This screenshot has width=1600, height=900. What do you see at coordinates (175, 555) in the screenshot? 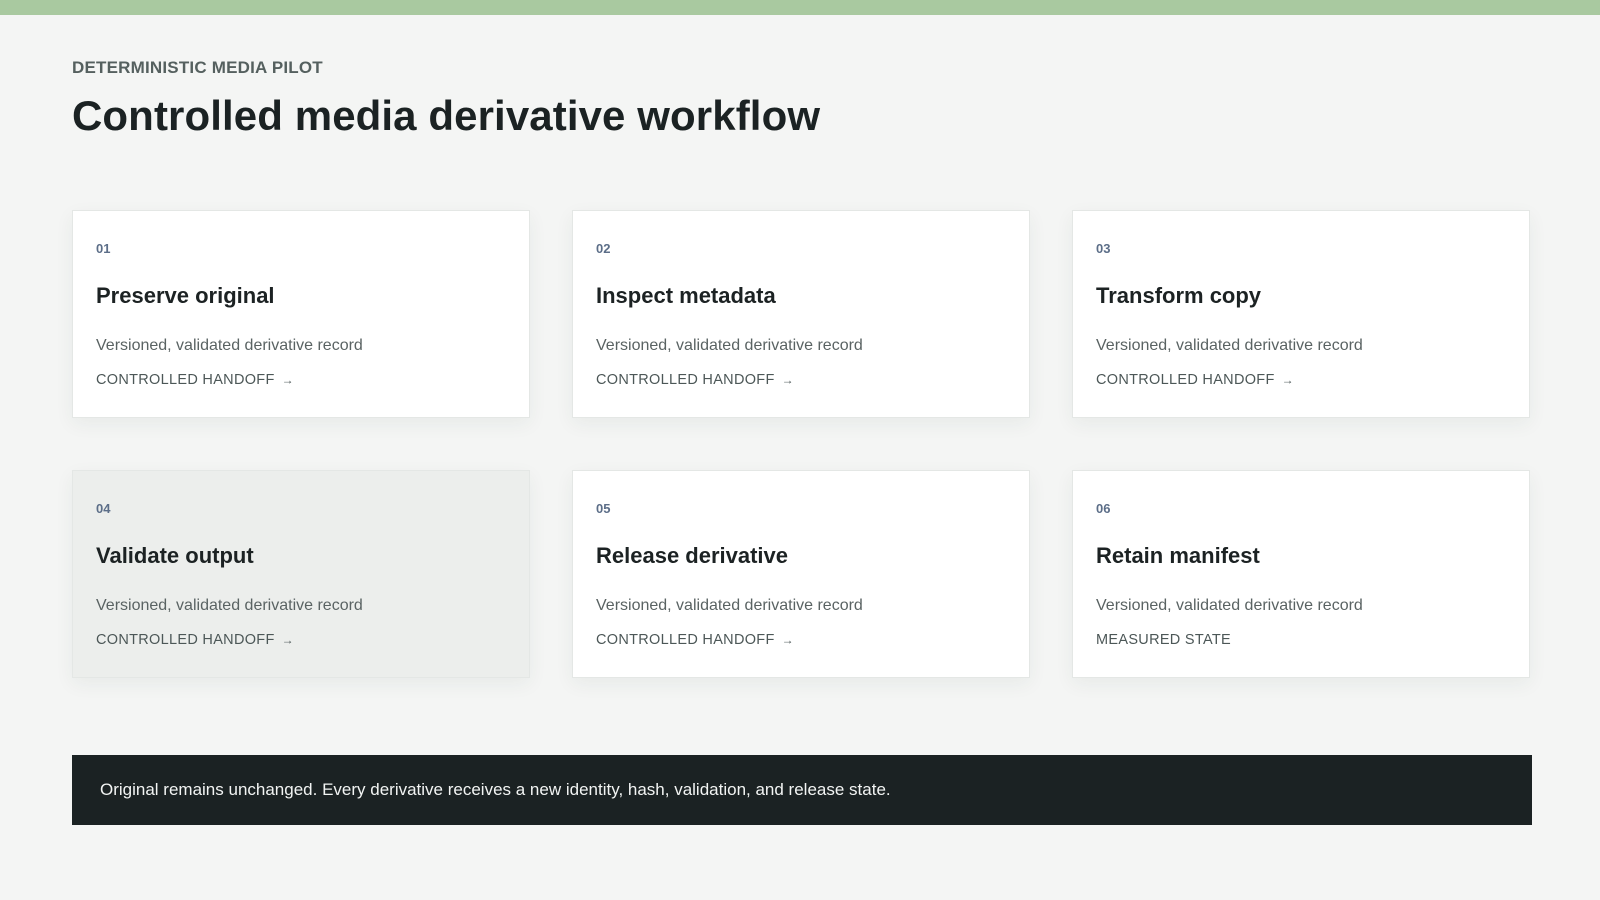
I see `step-title: Validate output` at bounding box center [175, 555].